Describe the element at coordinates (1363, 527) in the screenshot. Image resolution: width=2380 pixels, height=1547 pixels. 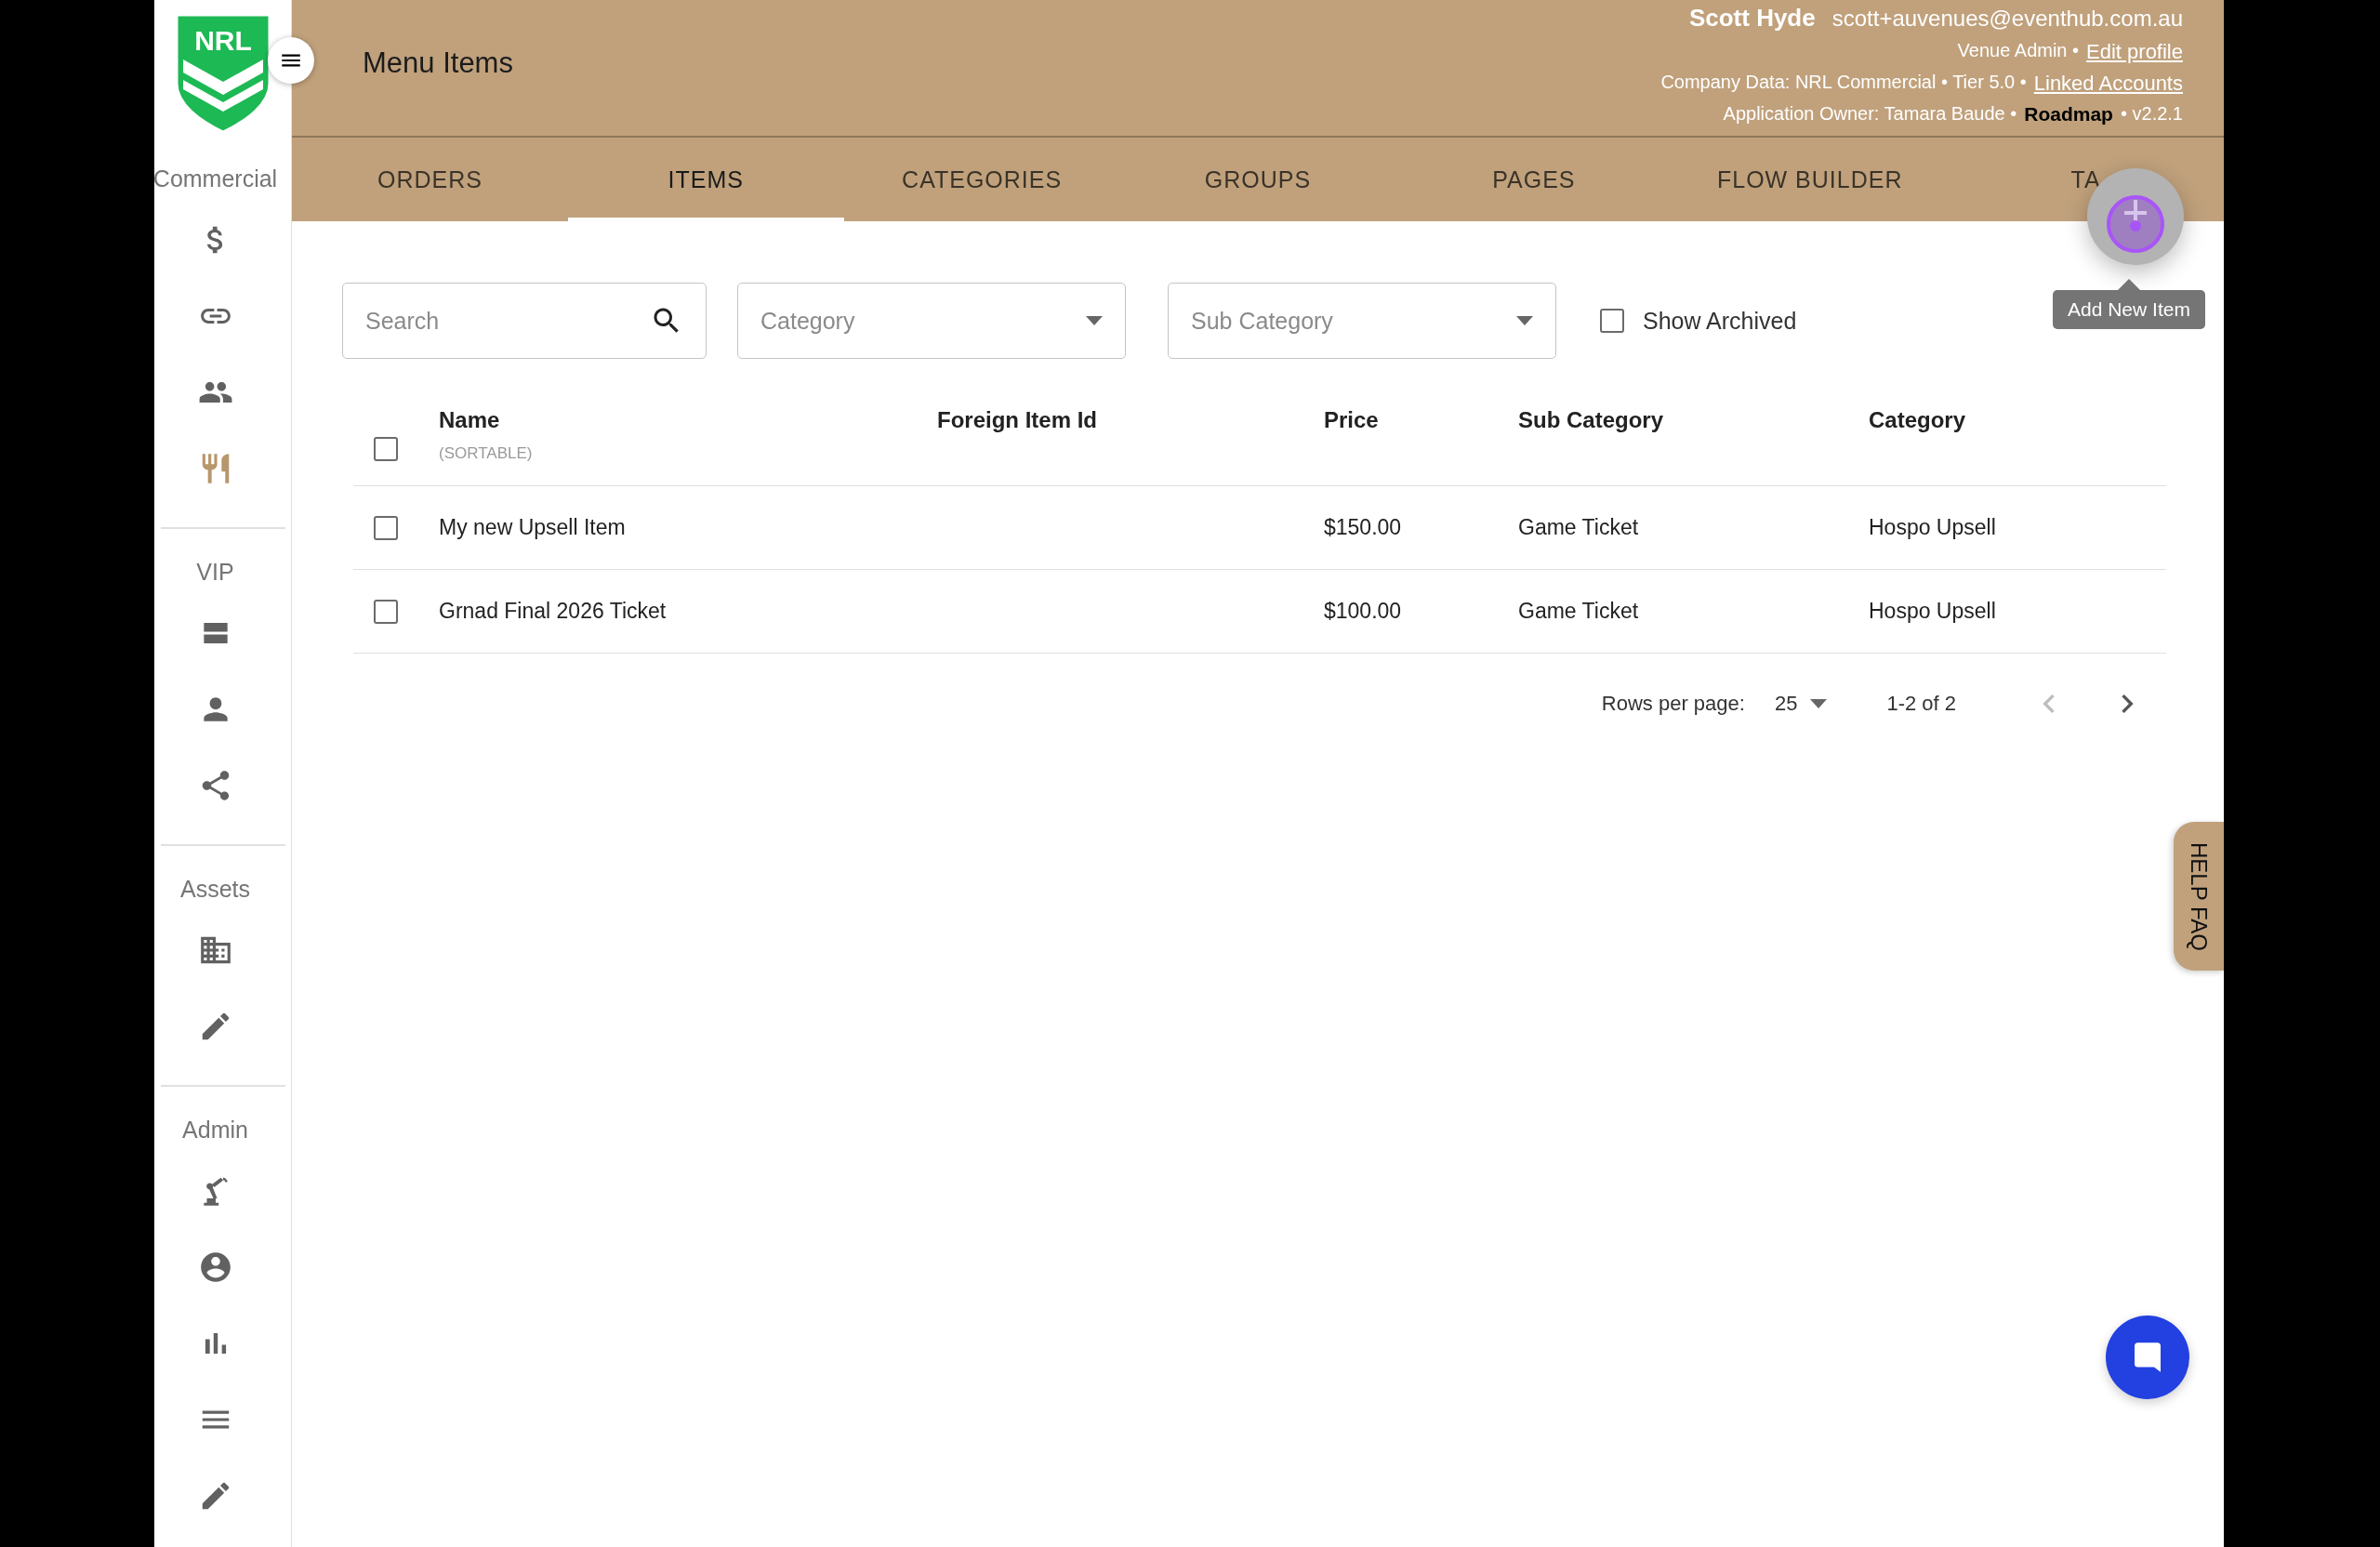
I see `table-cell-text: $150.00` at that location.